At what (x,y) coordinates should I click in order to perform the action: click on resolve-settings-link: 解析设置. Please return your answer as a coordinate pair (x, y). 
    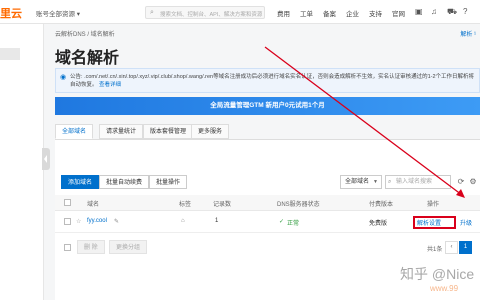
    Looking at the image, I should click on (429, 222).